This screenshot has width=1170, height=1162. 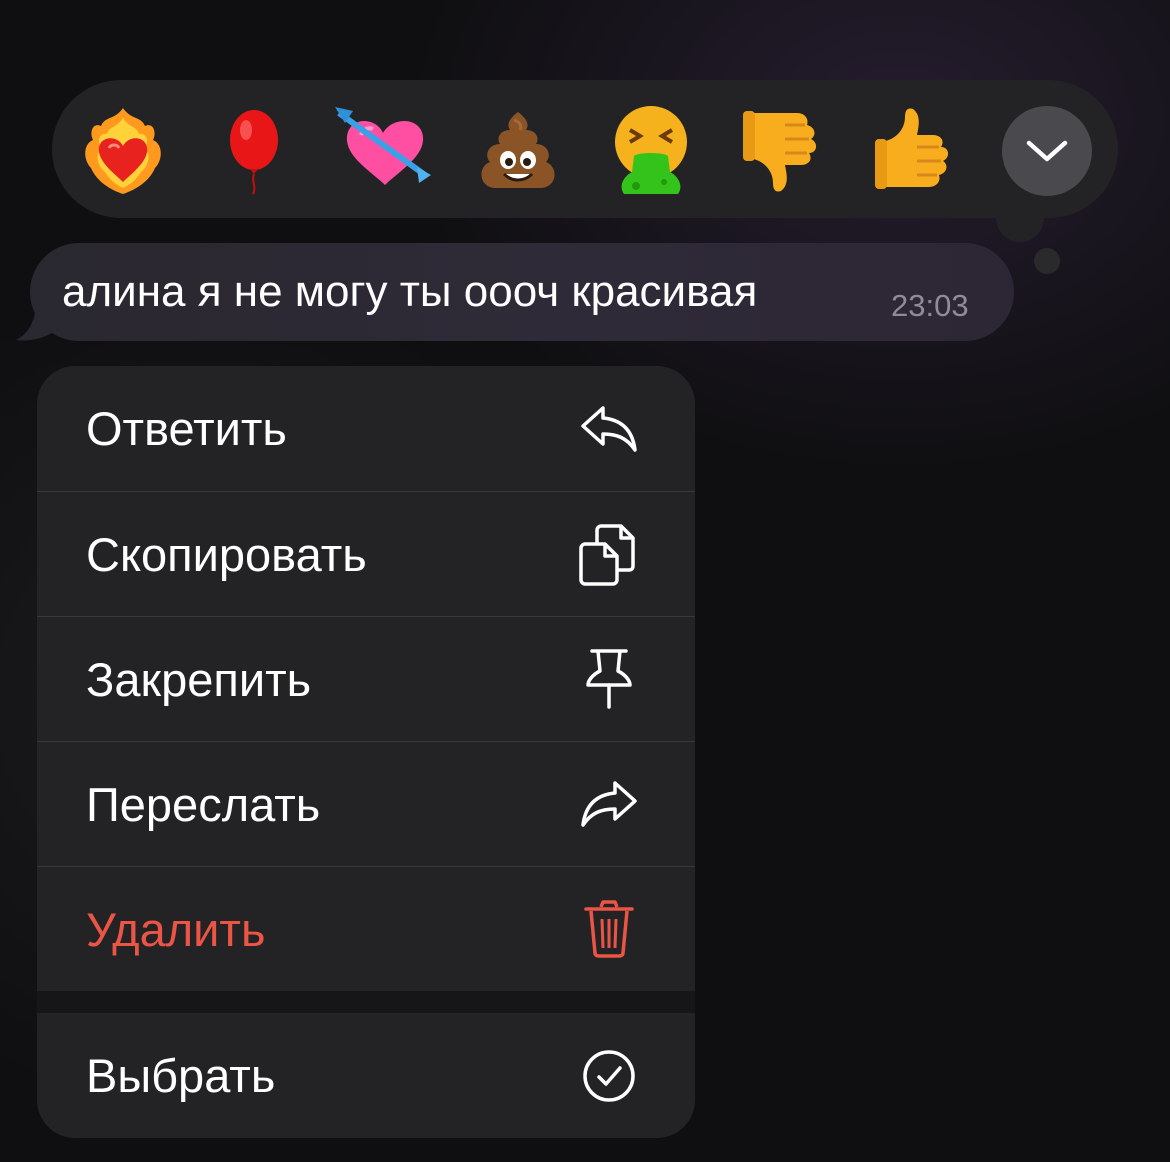 What do you see at coordinates (366, 928) in the screenshot?
I see `menu-item-delete: Удалить` at bounding box center [366, 928].